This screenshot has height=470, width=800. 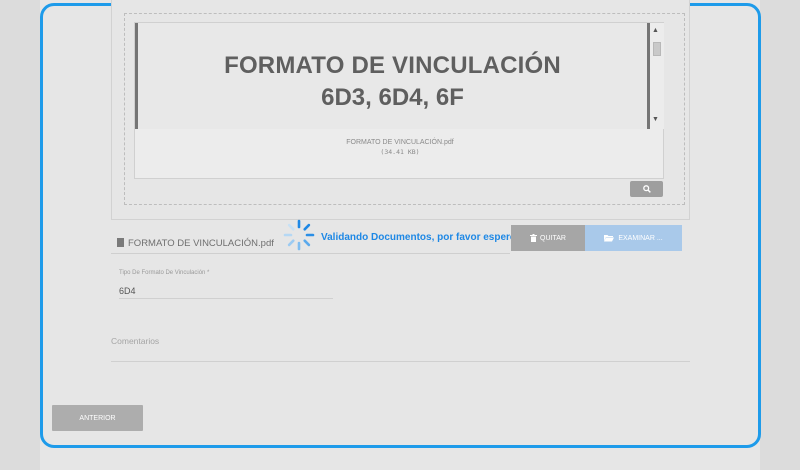 I want to click on scroll-up-arrow-icon: ▲, so click(x=655, y=30).